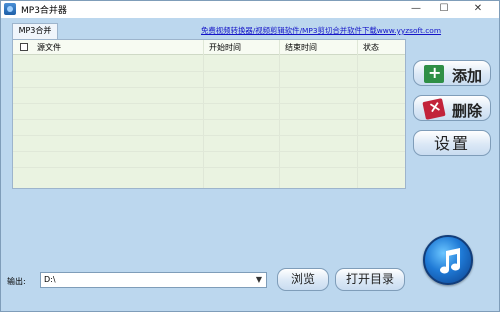  Describe the element at coordinates (478, 9) in the screenshot. I see `close-button: ✕` at that location.